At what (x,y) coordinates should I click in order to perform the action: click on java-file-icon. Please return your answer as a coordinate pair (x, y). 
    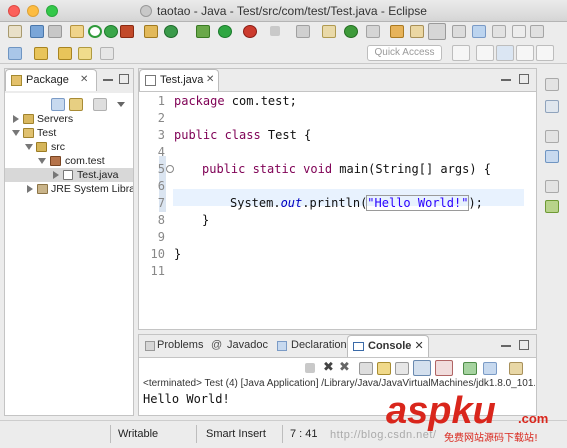
    Looking at the image, I should click on (150, 80).